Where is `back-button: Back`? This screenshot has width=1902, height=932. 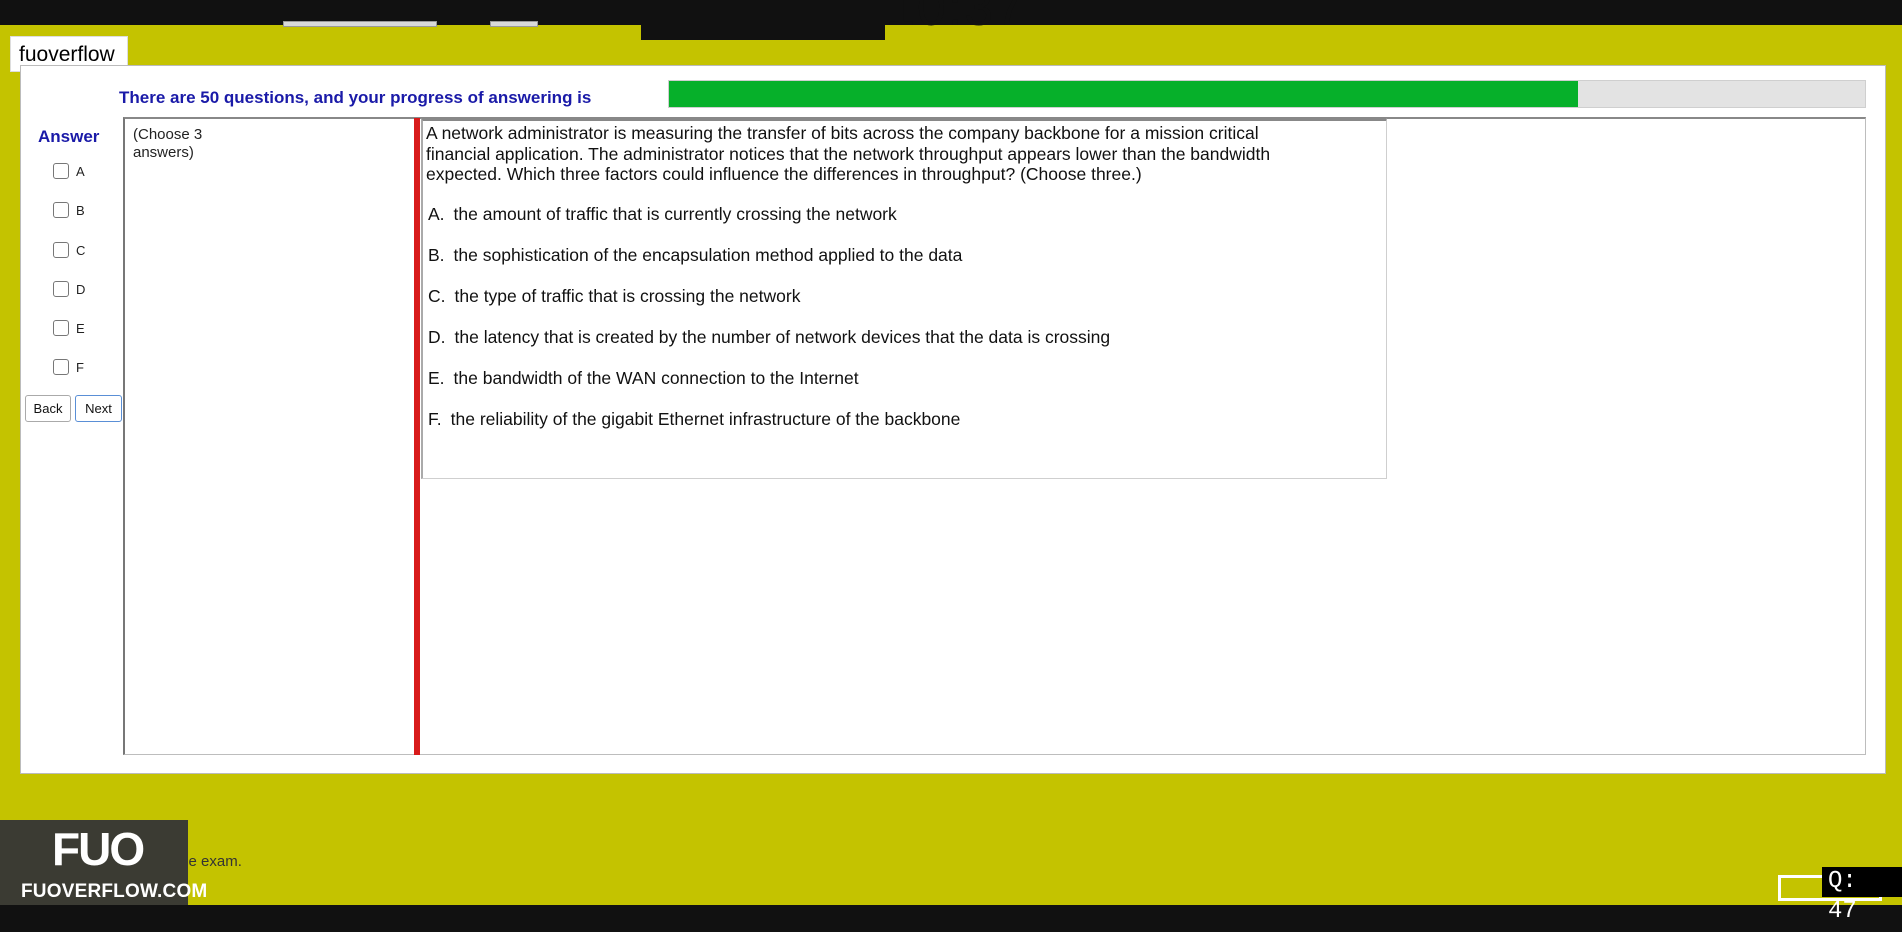 back-button: Back is located at coordinates (48, 408).